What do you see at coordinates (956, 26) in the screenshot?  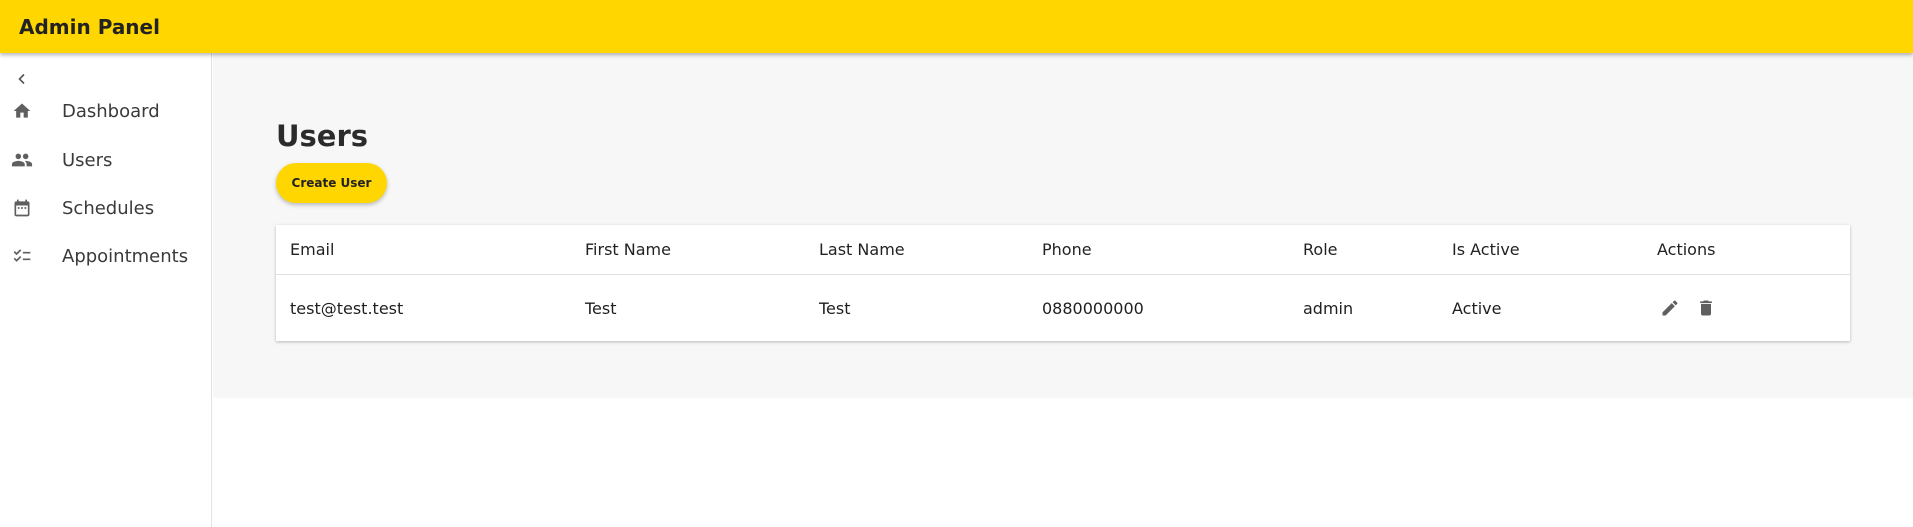 I see `app-bar: Admin Panel` at bounding box center [956, 26].